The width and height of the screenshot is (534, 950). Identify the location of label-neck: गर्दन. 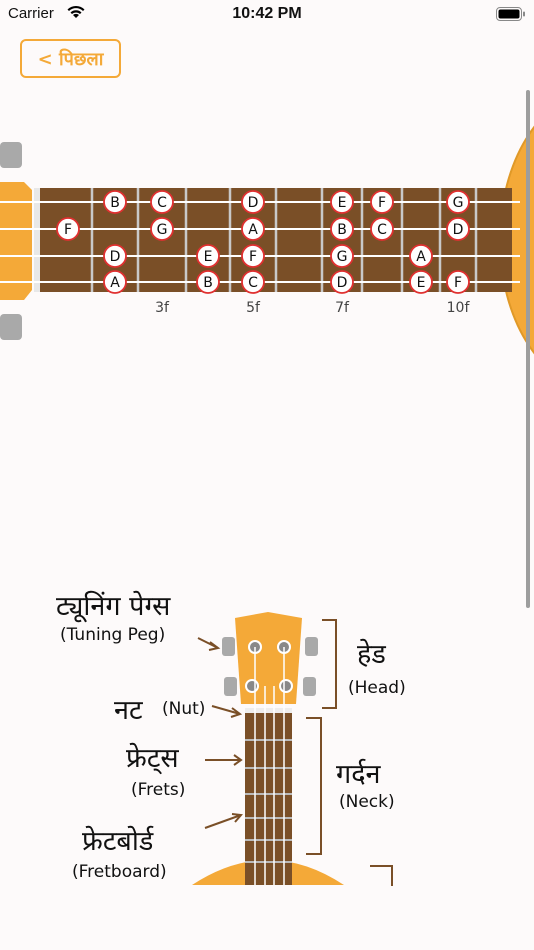
(358, 774).